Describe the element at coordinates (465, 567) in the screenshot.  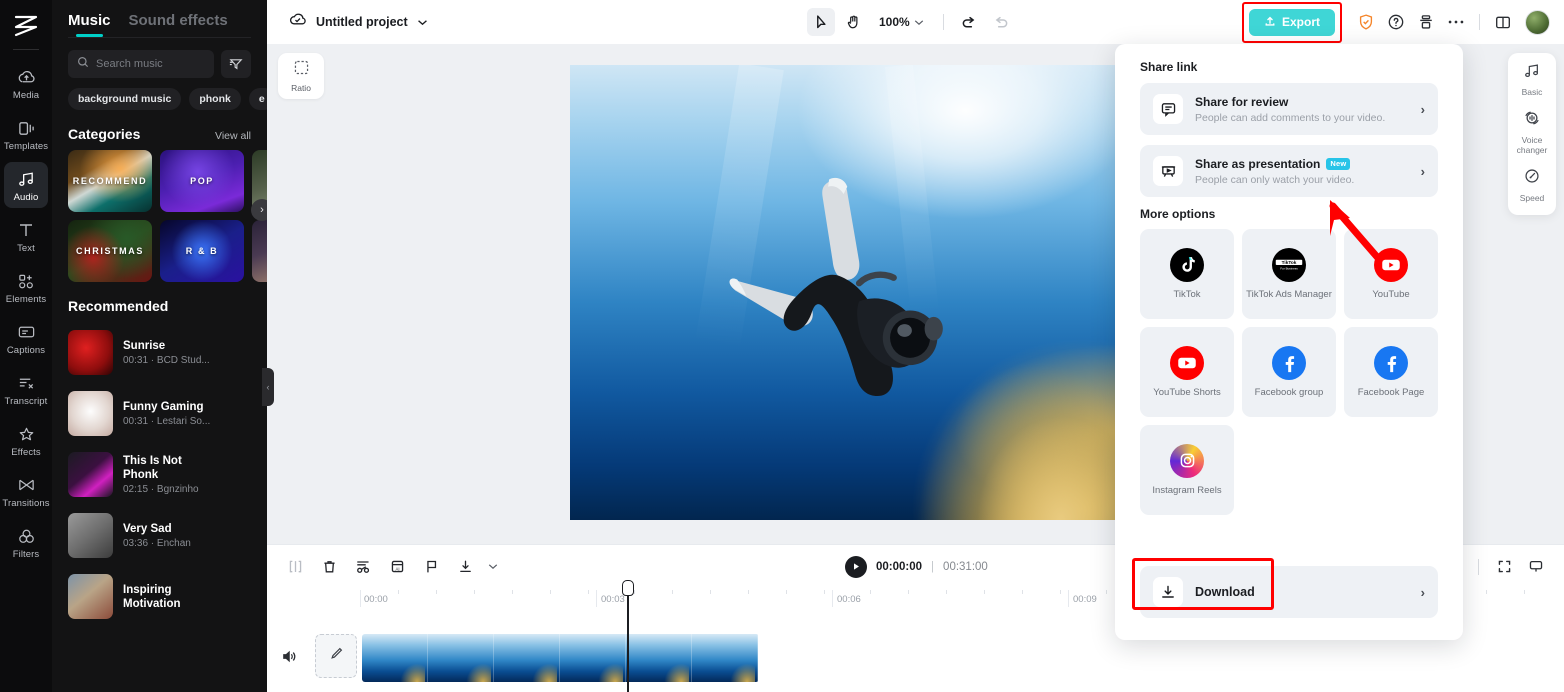
I see `download-icon` at that location.